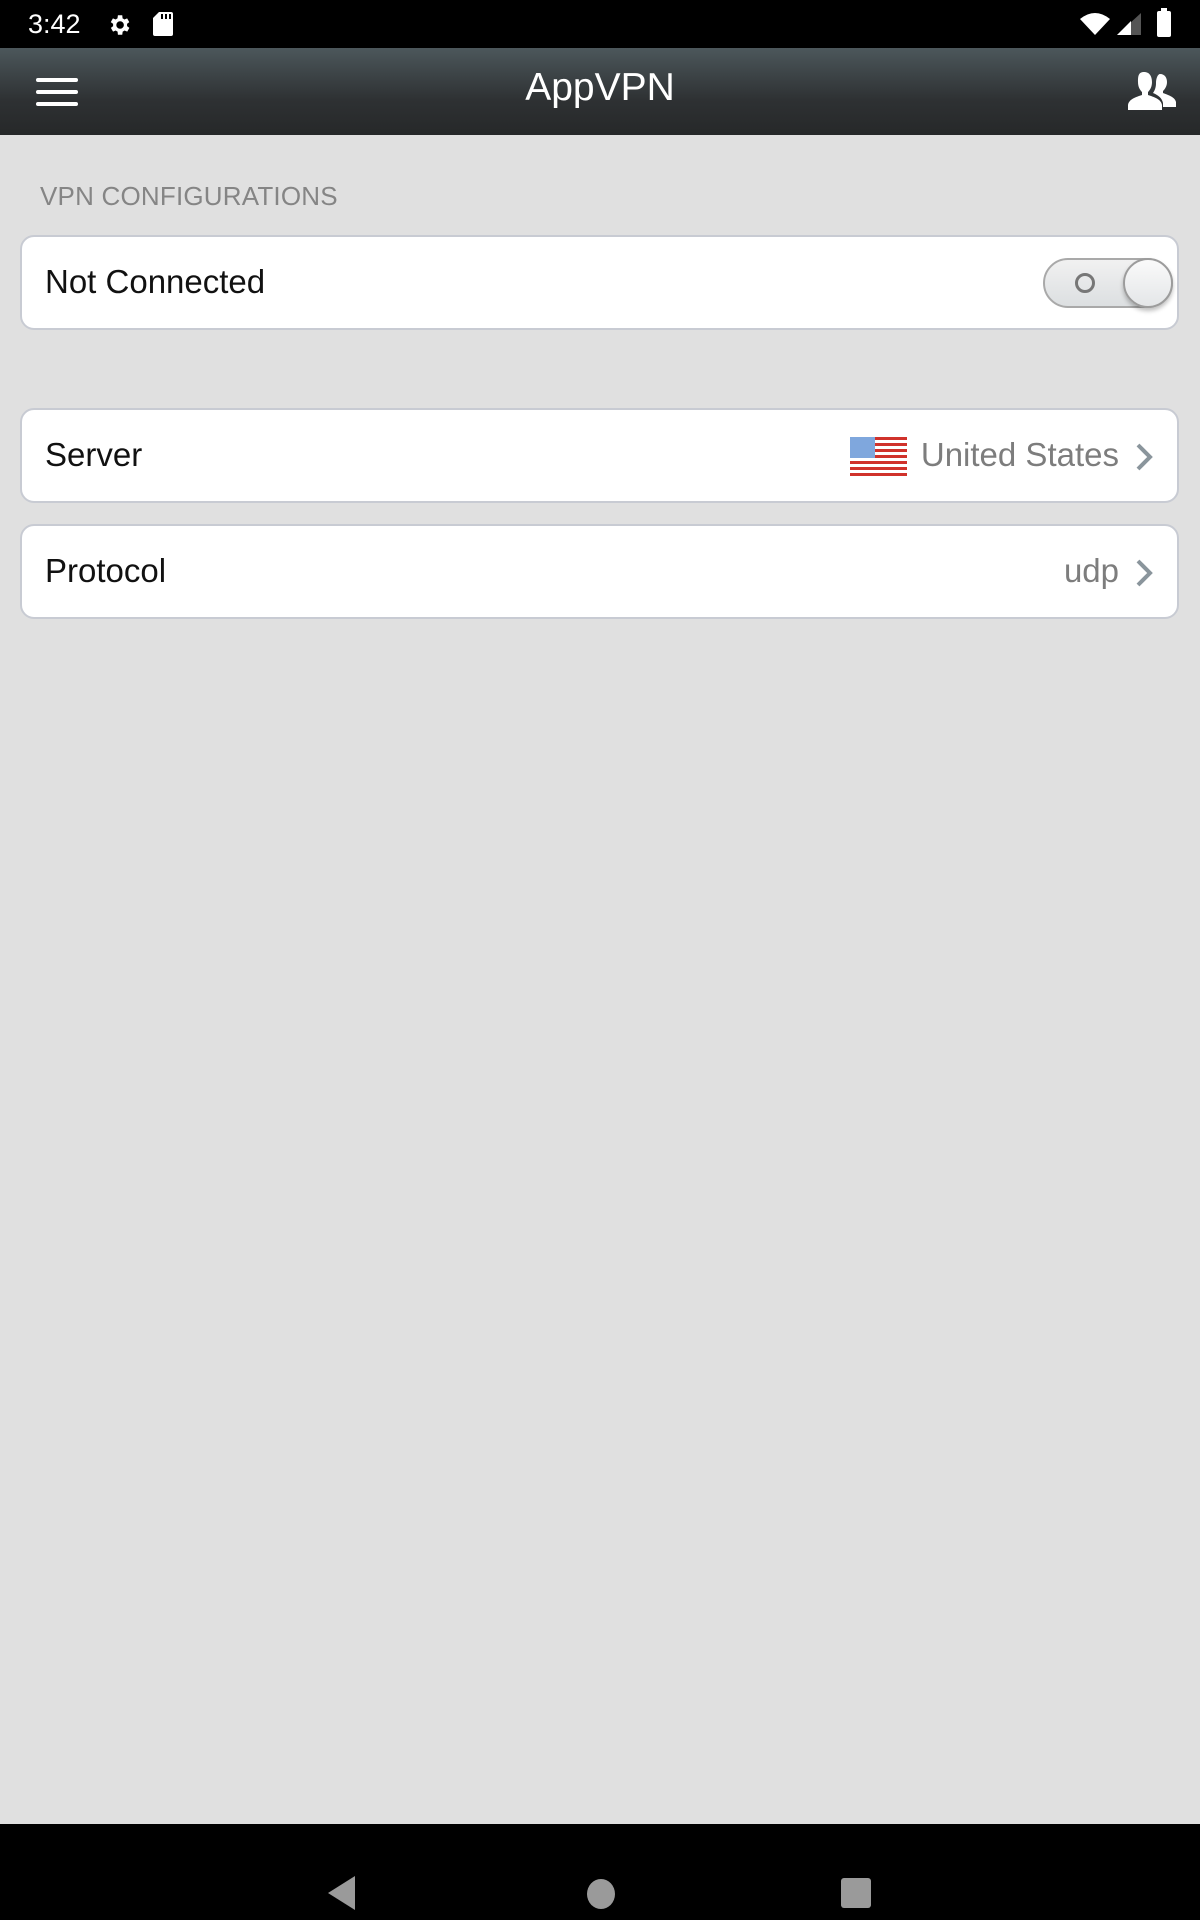  I want to click on page-title: AppVPN, so click(600, 87).